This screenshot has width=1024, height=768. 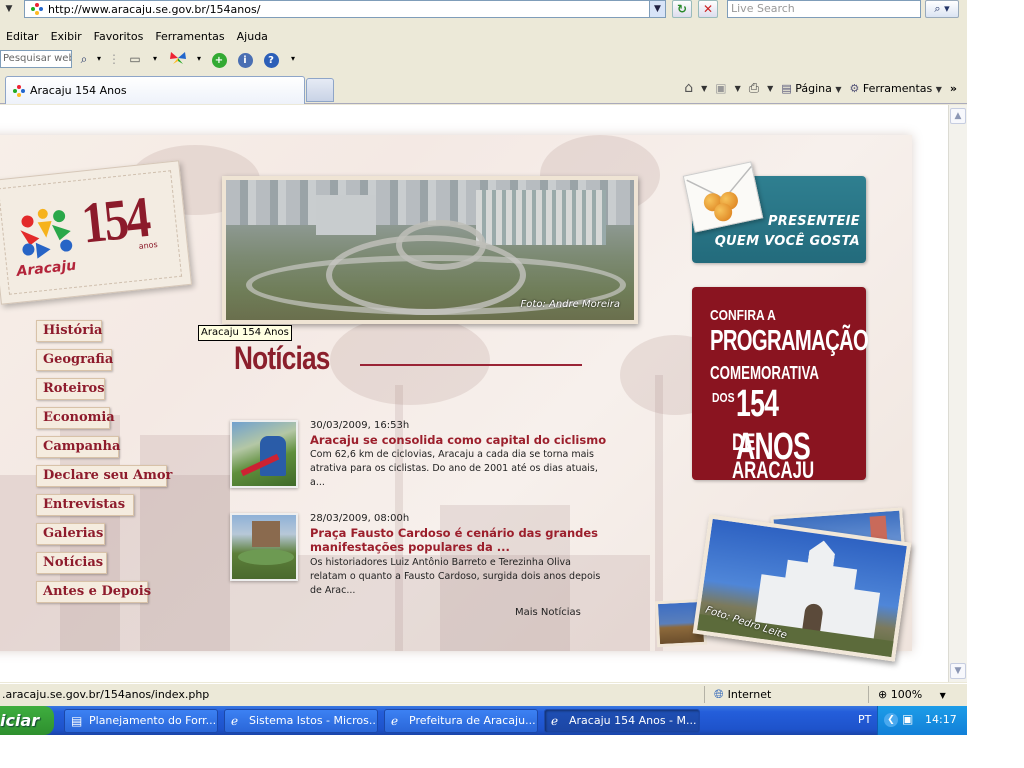 What do you see at coordinates (360, 425) in the screenshot?
I see `news-date: 30/03/2009, 16:53h` at bounding box center [360, 425].